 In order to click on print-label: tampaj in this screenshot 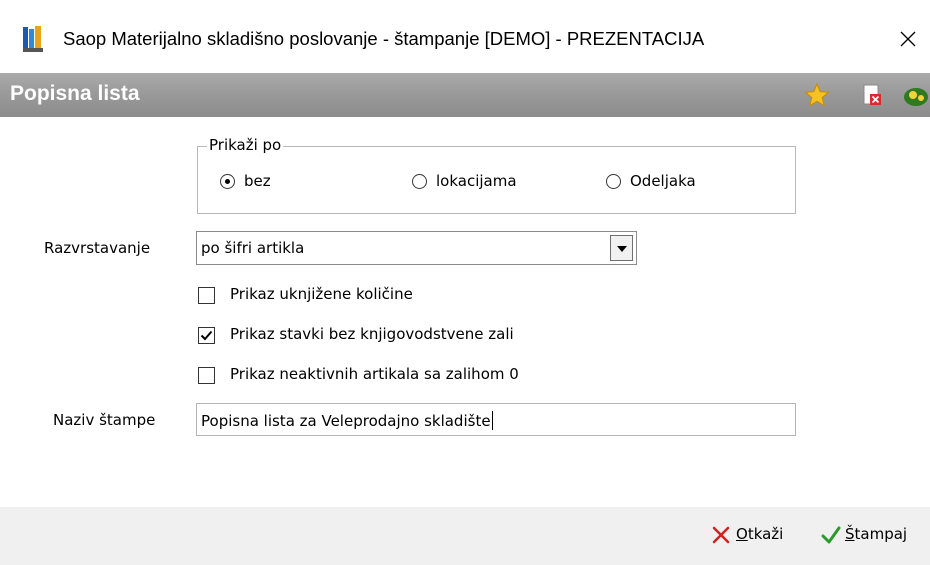, I will do `click(881, 534)`.